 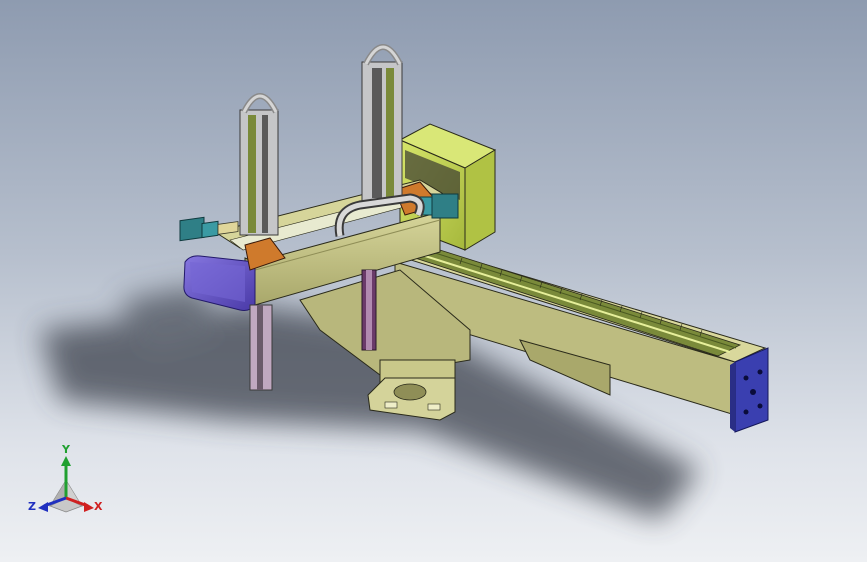 I want to click on x-axis-label: X, so click(x=98, y=506).